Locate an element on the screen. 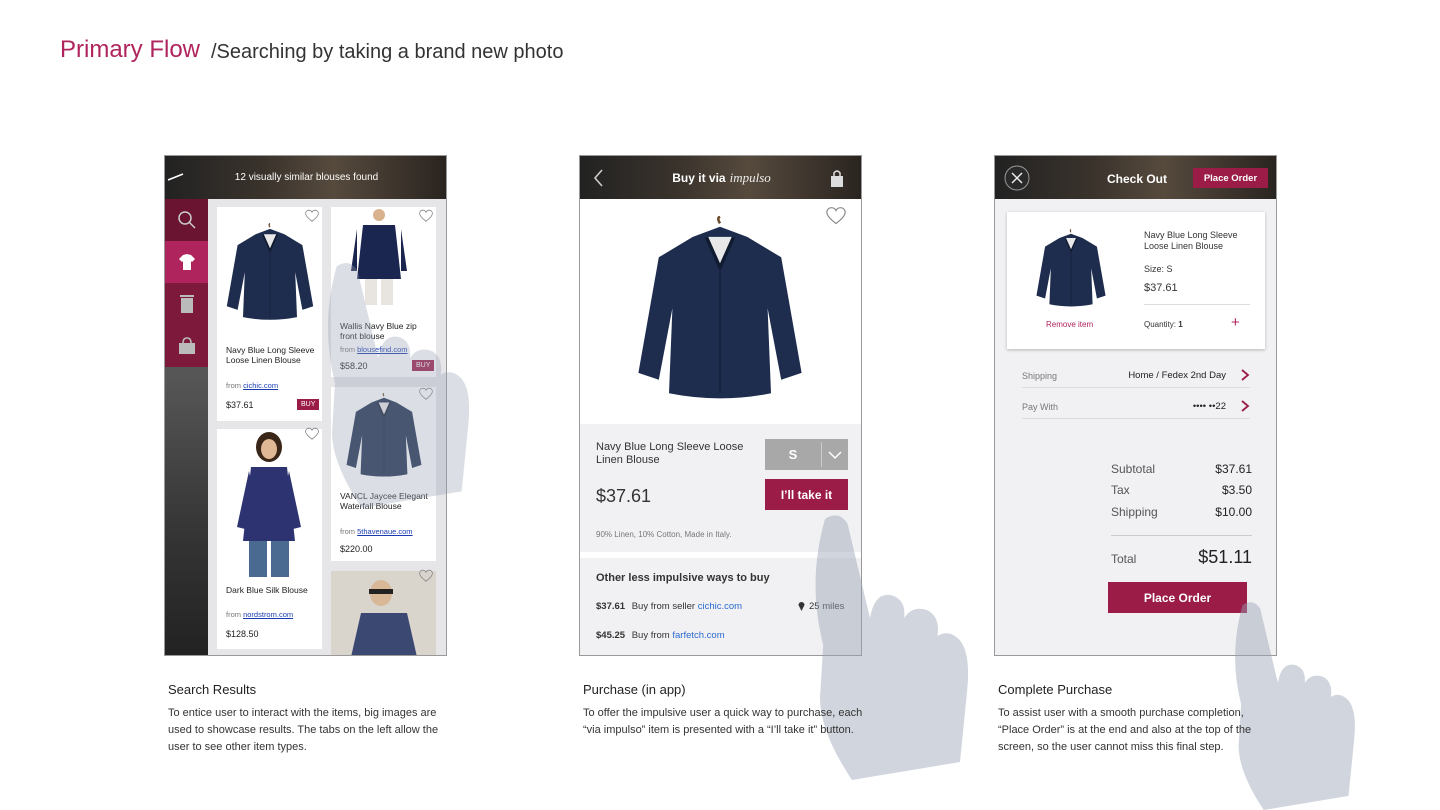 The image size is (1440, 810). tax-label: Tax is located at coordinates (1120, 490).